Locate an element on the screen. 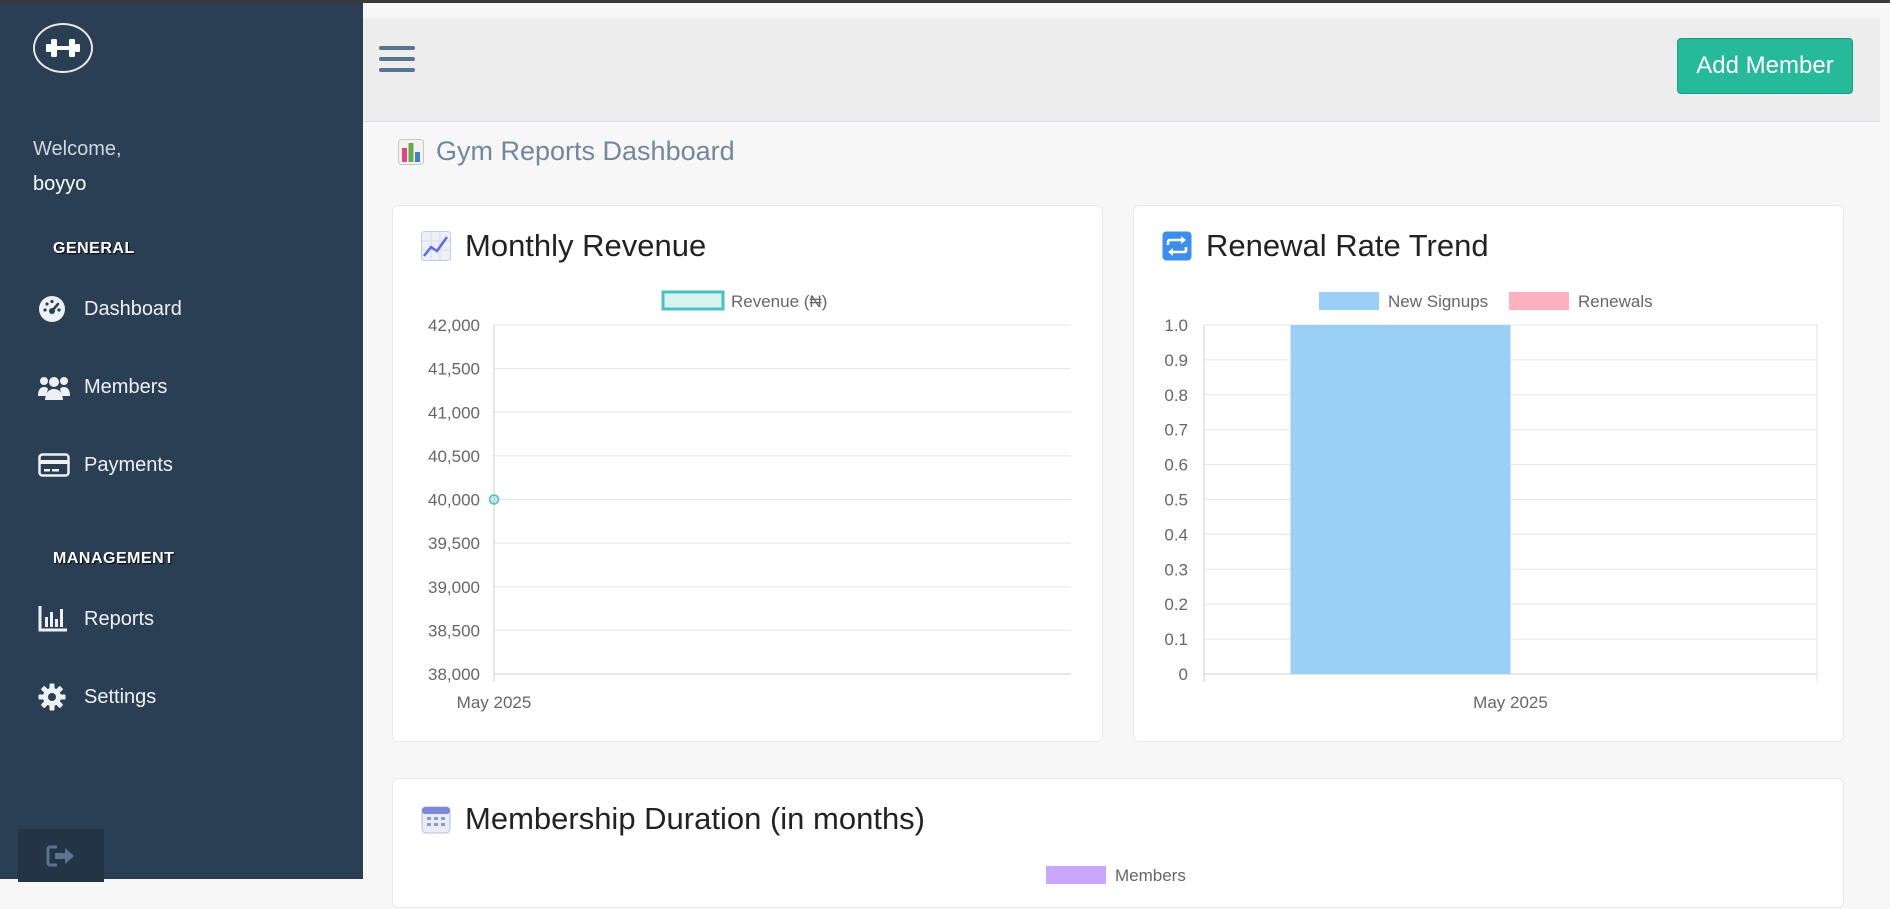 Image resolution: width=1890 pixels, height=909 pixels. sidebar-item-label: Dashboard is located at coordinates (133, 308).